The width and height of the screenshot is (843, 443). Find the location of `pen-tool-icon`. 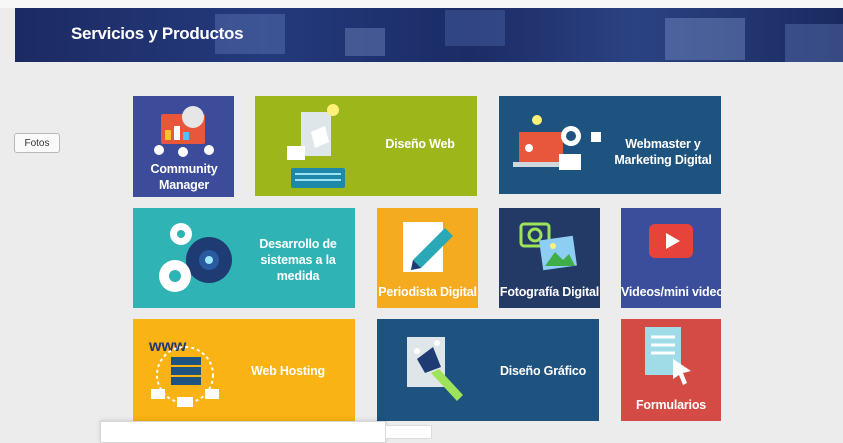

pen-tool-icon is located at coordinates (435, 369).